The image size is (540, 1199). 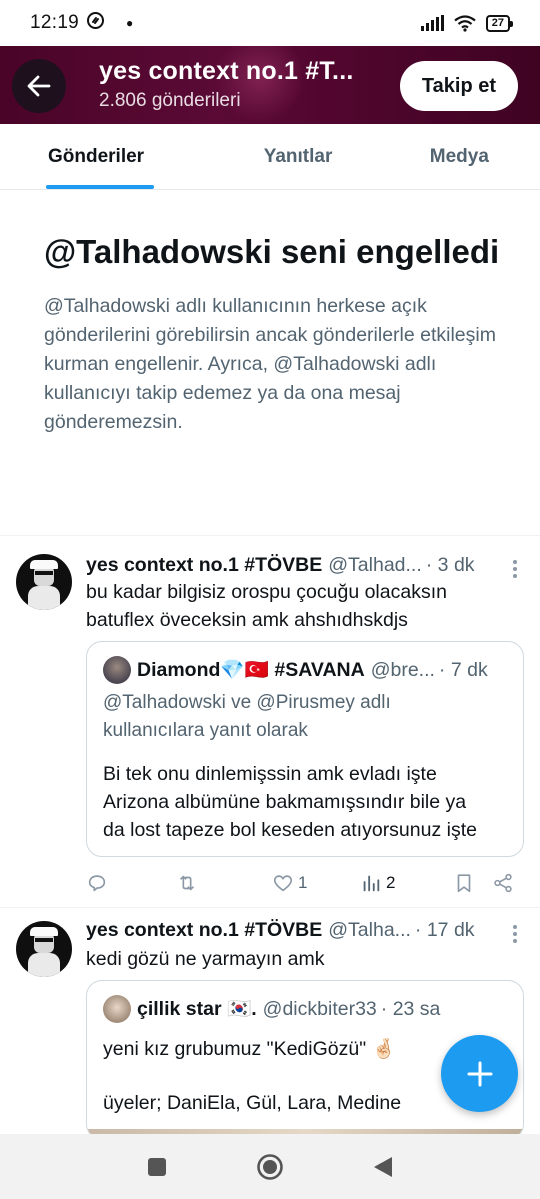 I want to click on heart-icon, so click(x=283, y=883).